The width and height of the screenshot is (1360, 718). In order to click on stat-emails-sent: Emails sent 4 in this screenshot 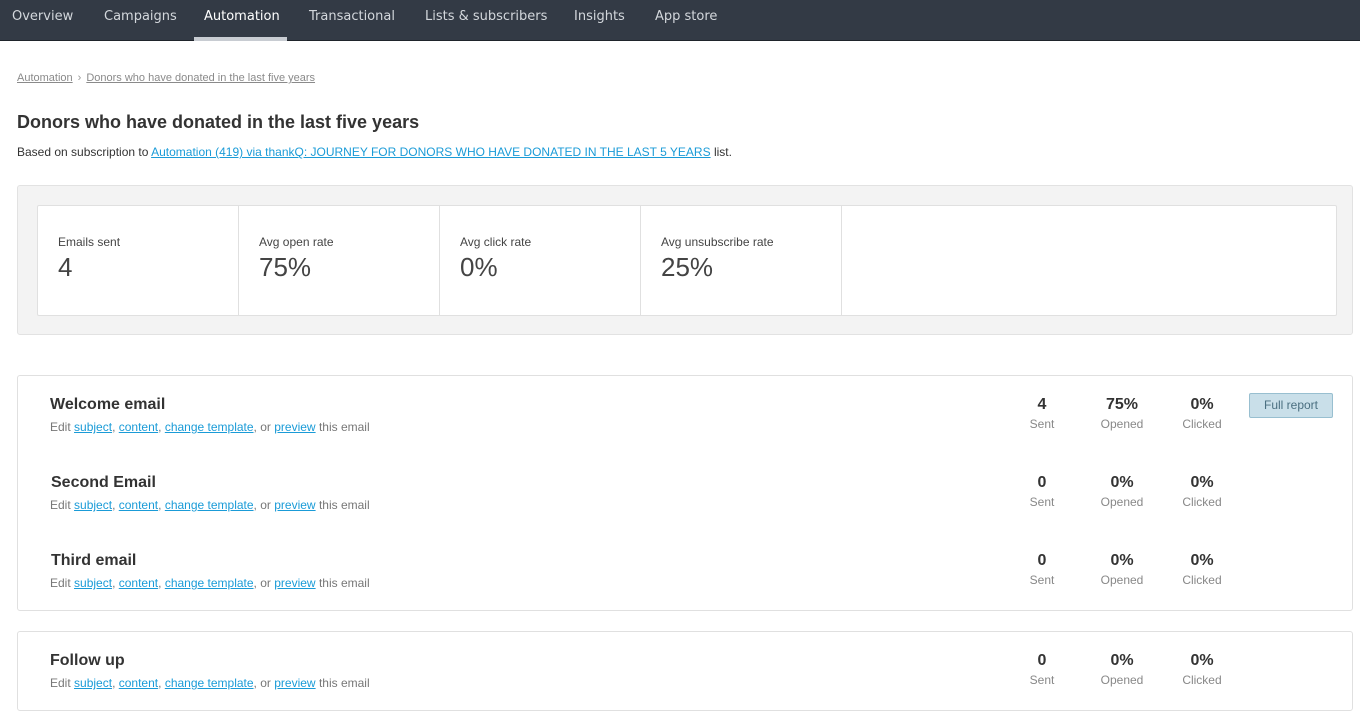, I will do `click(138, 260)`.